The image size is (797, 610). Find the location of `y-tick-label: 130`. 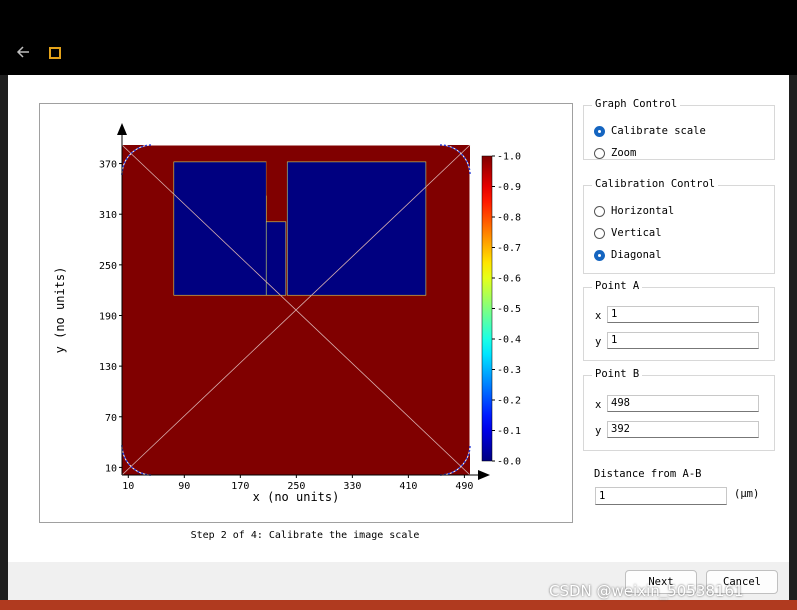

y-tick-label: 130 is located at coordinates (108, 367).